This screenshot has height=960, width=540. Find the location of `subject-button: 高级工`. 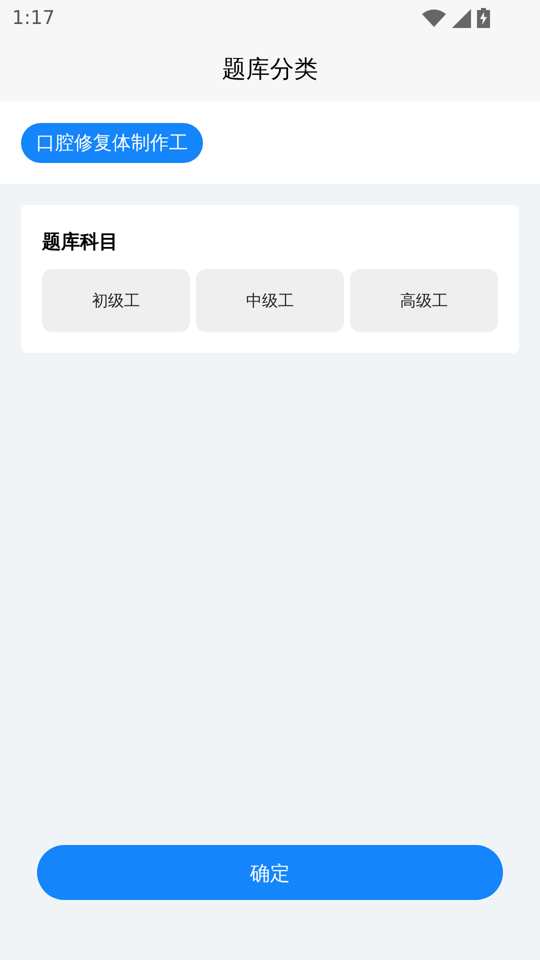

subject-button: 高级工 is located at coordinates (424, 300).